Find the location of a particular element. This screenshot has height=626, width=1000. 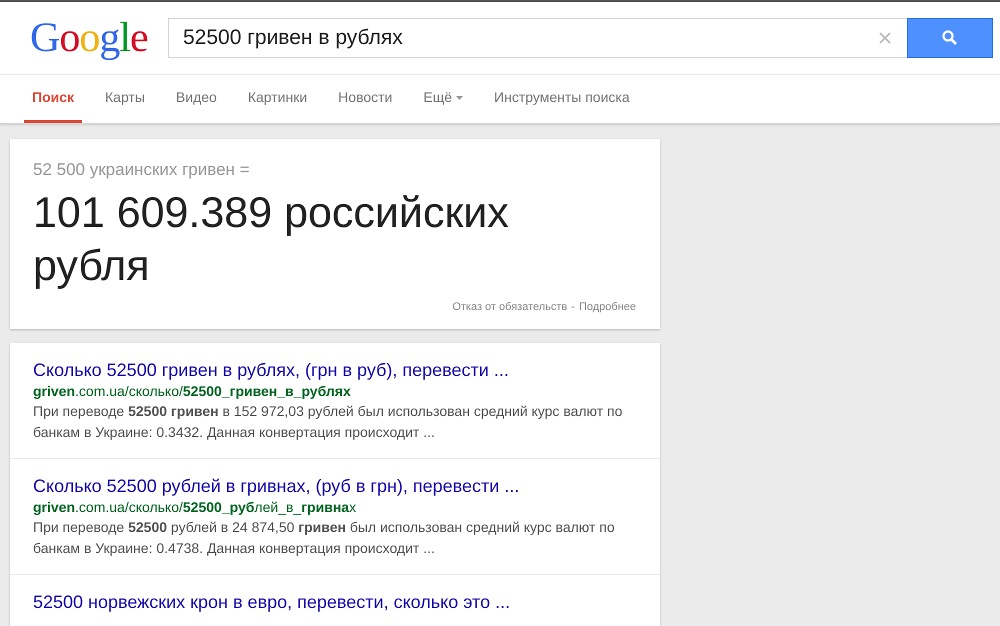

nav-tab: Поиск is located at coordinates (53, 99).